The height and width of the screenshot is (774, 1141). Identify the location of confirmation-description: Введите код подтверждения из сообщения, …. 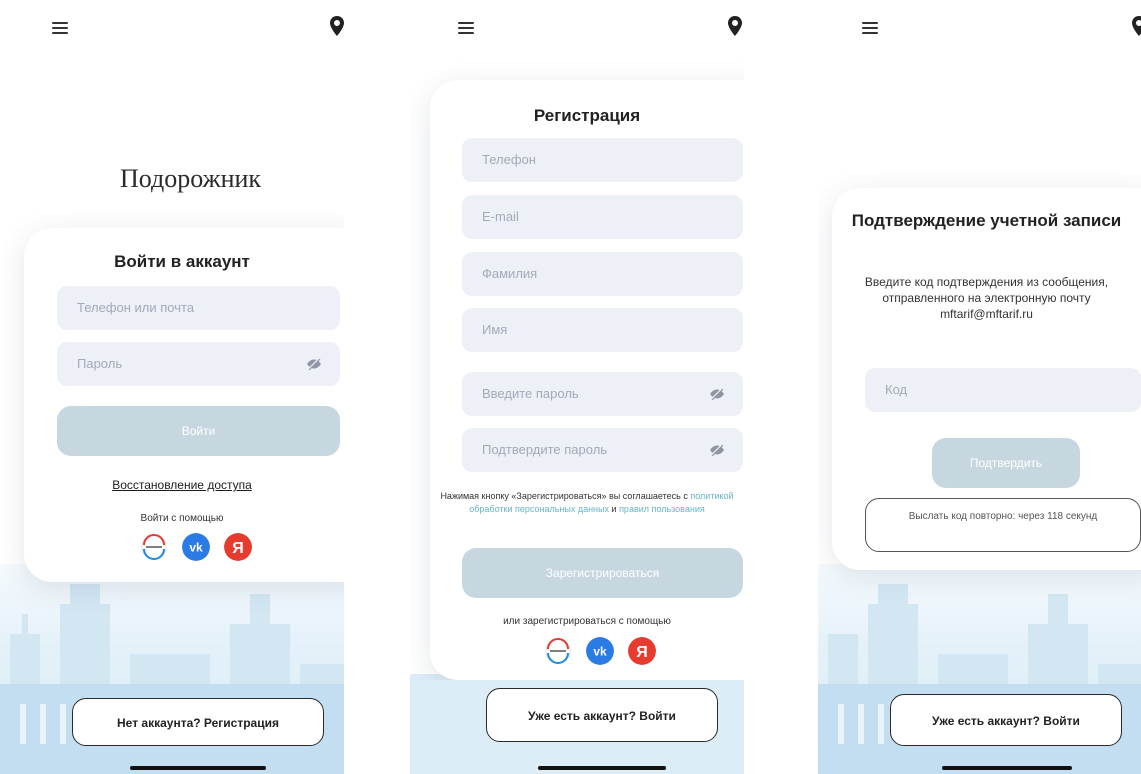
(986, 298).